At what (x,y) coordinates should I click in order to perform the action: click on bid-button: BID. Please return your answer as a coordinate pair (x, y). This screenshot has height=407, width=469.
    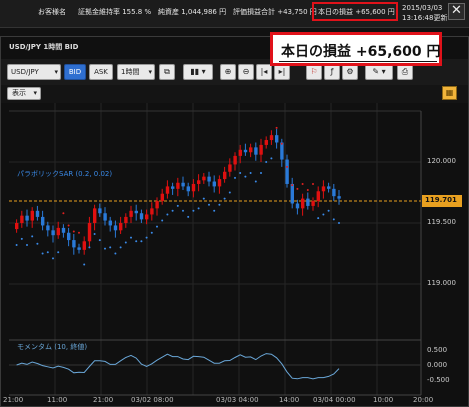
    Looking at the image, I should click on (75, 72).